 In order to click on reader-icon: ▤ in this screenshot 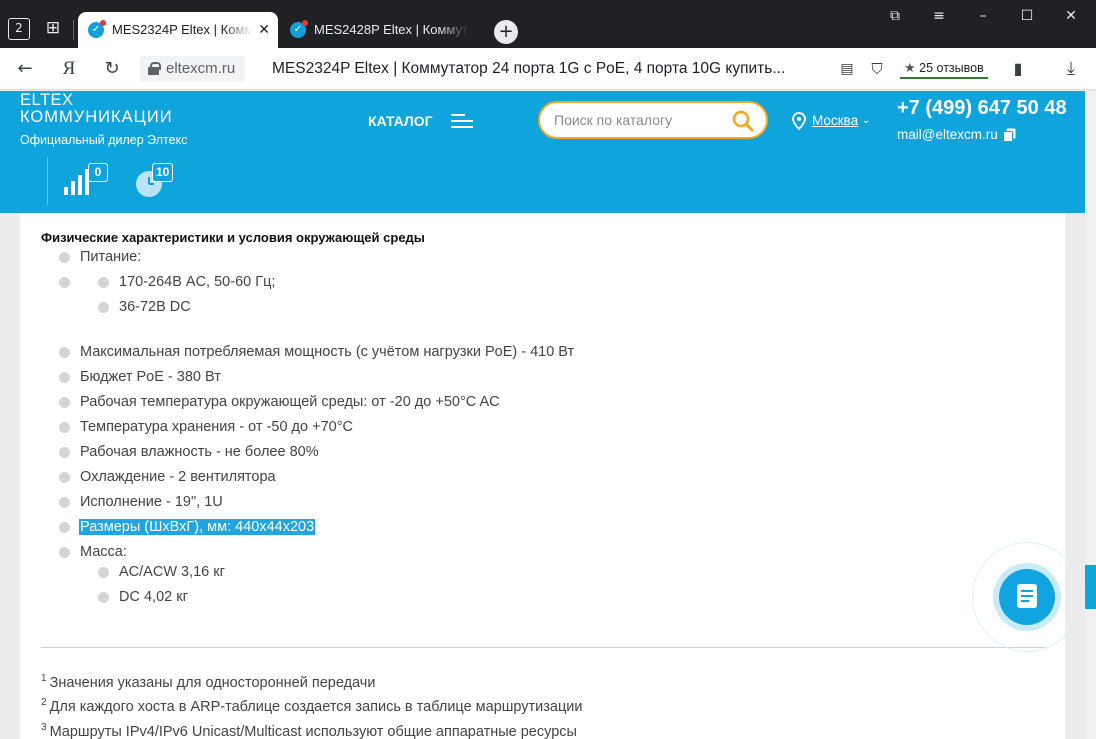, I will do `click(847, 69)`.